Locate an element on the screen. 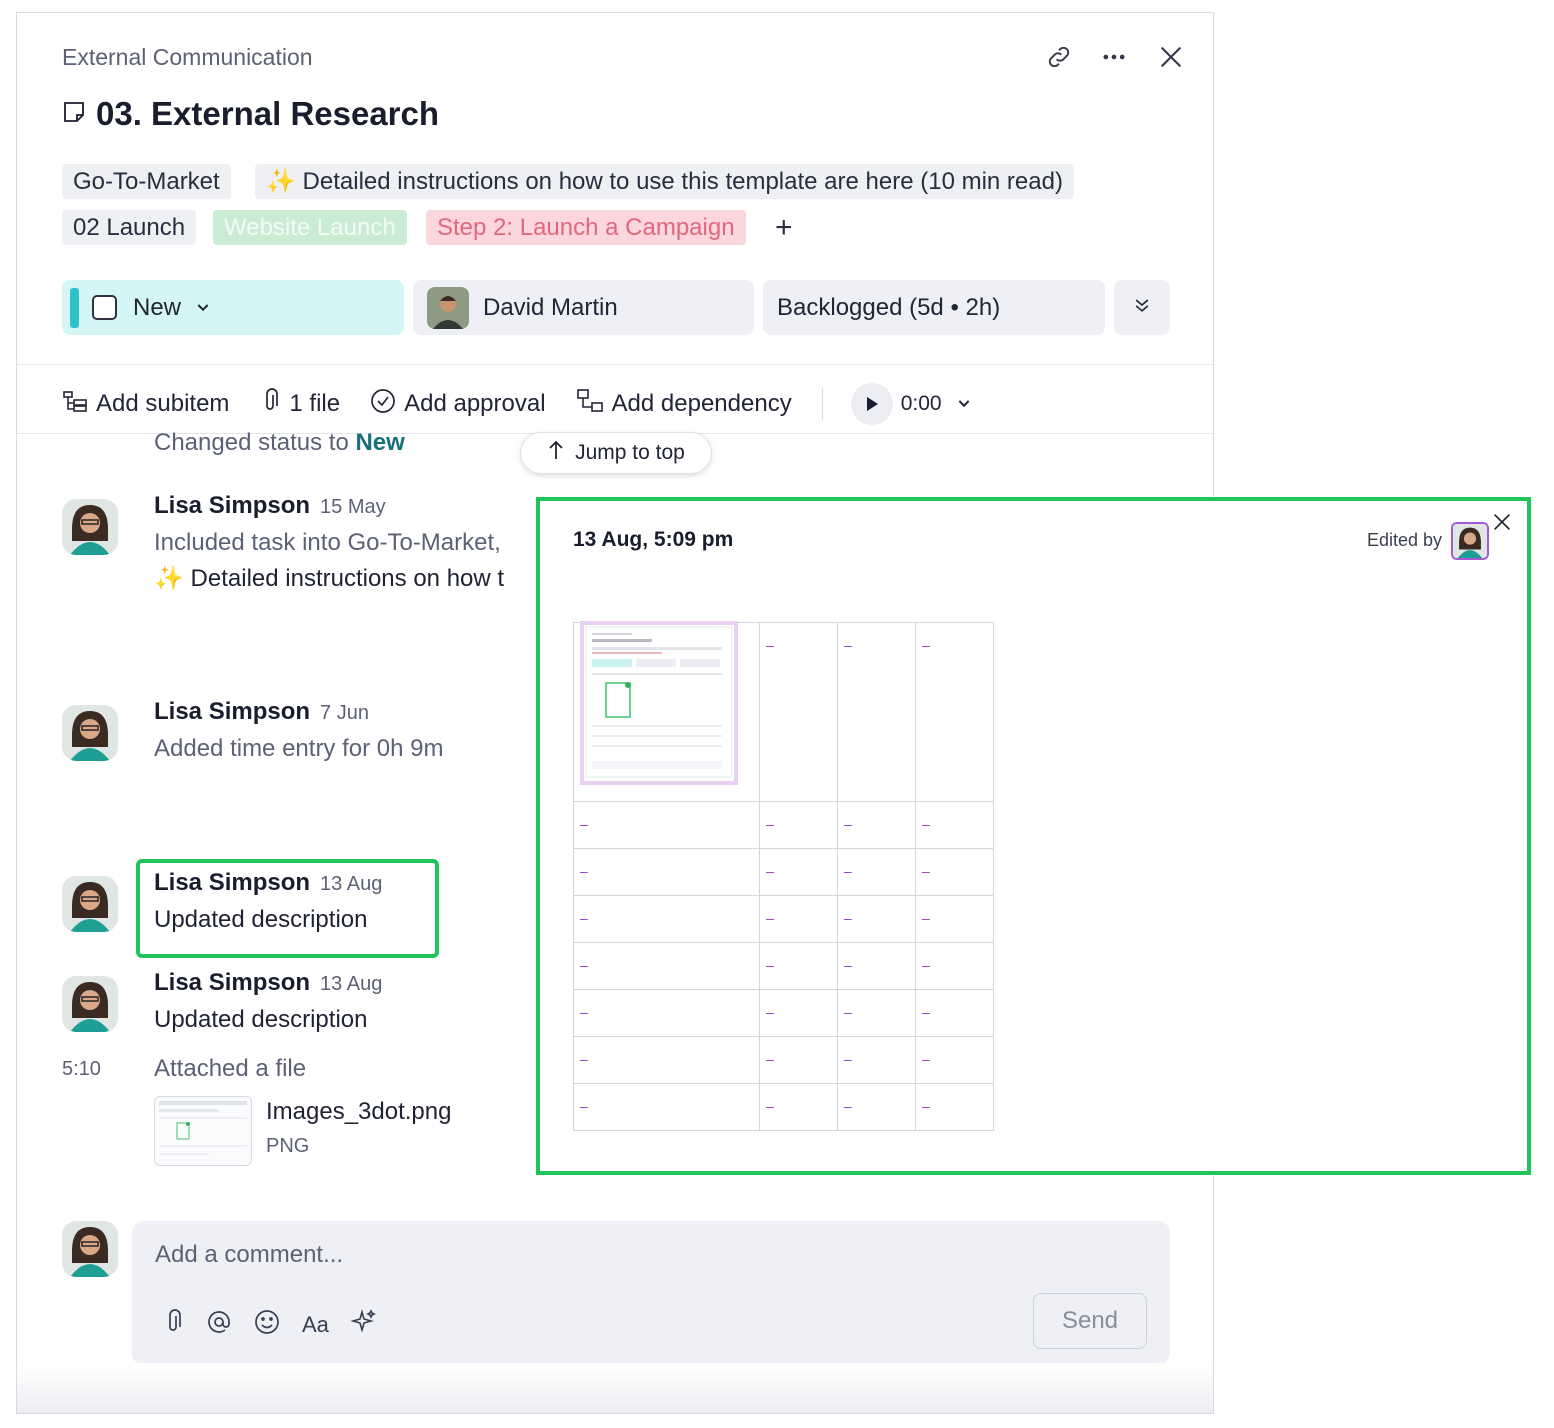  add-approval-button: Add approval is located at coordinates (458, 404).